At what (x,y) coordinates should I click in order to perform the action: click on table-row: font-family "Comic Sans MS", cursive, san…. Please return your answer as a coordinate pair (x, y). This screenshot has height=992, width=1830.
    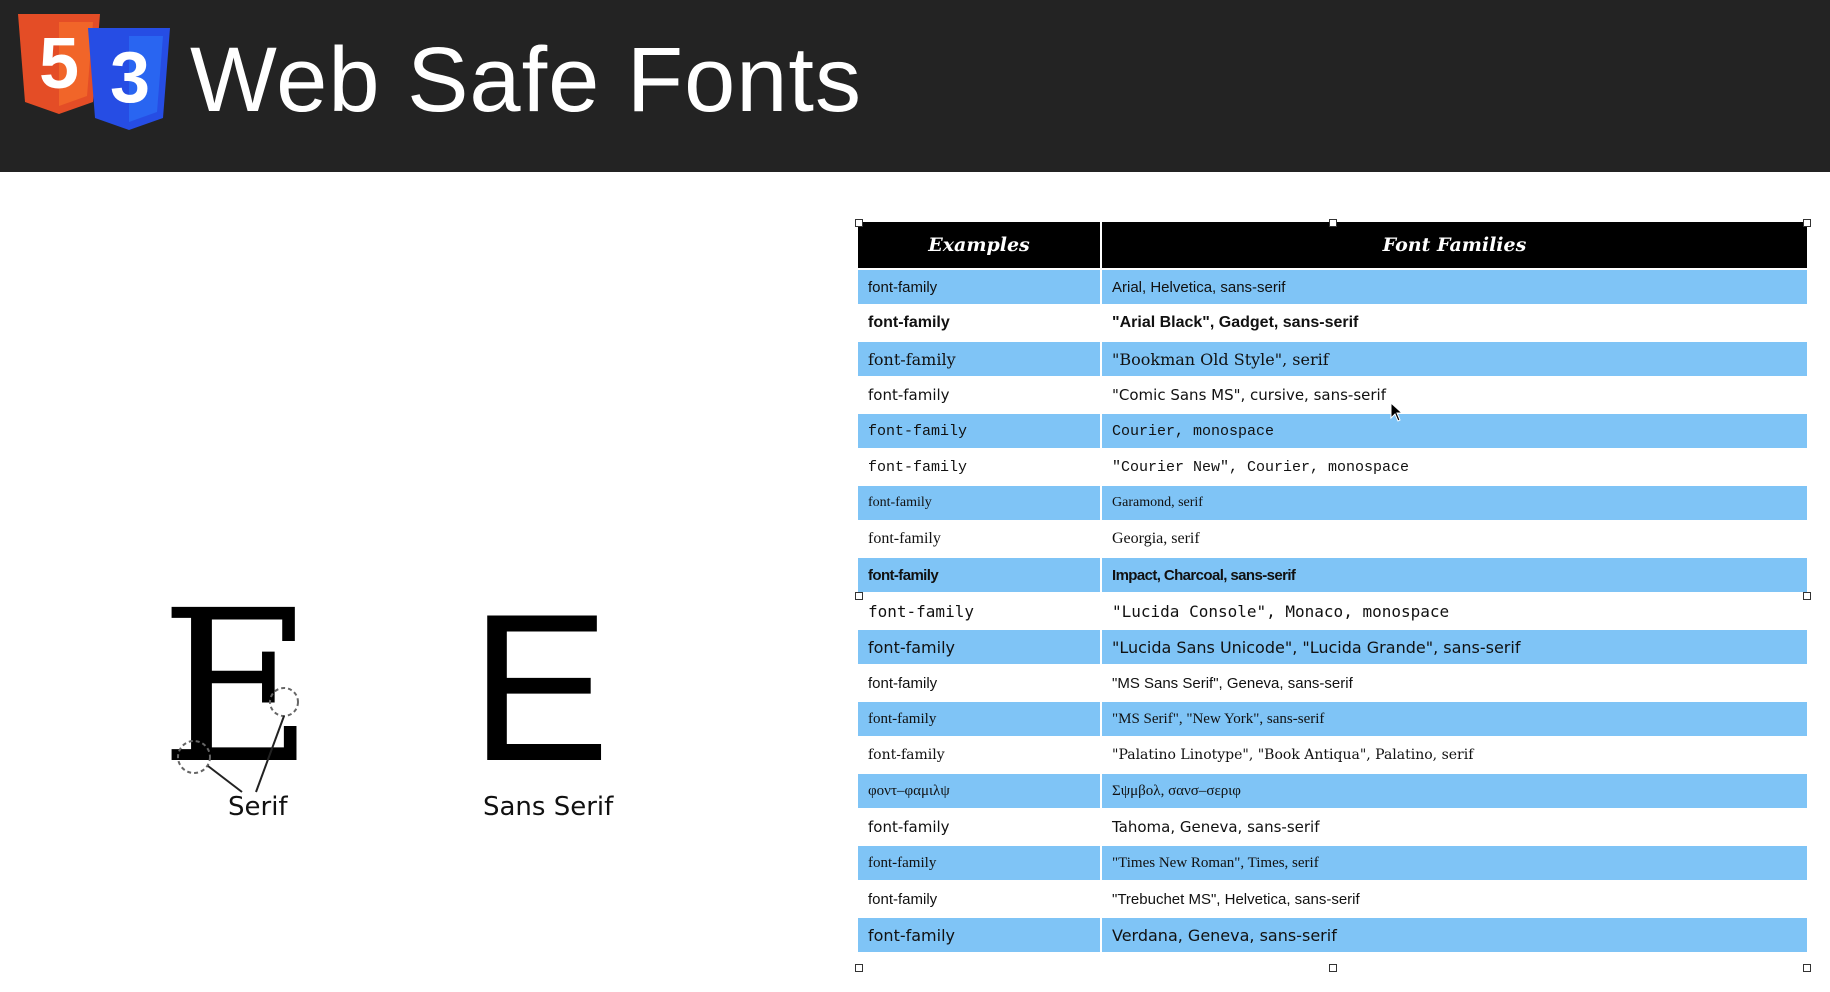
    Looking at the image, I should click on (1332, 394).